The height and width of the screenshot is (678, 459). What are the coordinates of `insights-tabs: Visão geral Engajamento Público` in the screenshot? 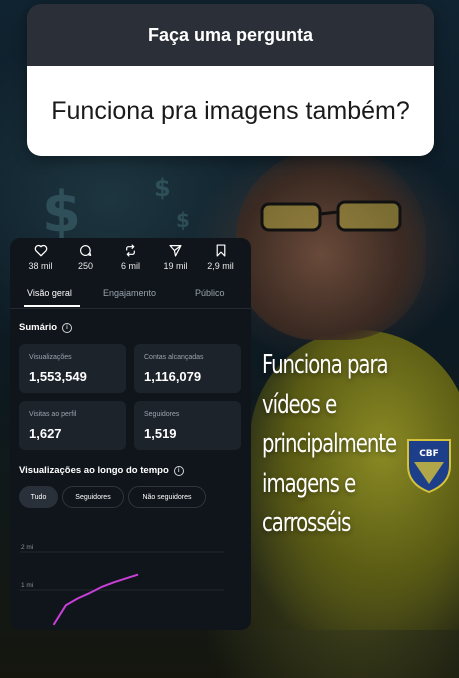 It's located at (130, 297).